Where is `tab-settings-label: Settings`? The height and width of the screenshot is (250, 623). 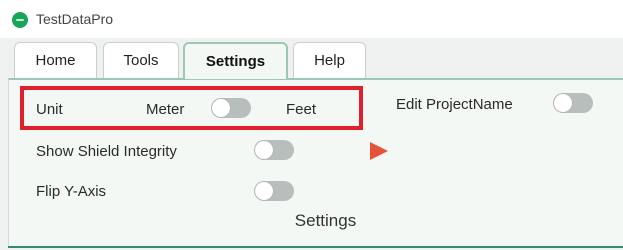 tab-settings-label: Settings is located at coordinates (235, 61).